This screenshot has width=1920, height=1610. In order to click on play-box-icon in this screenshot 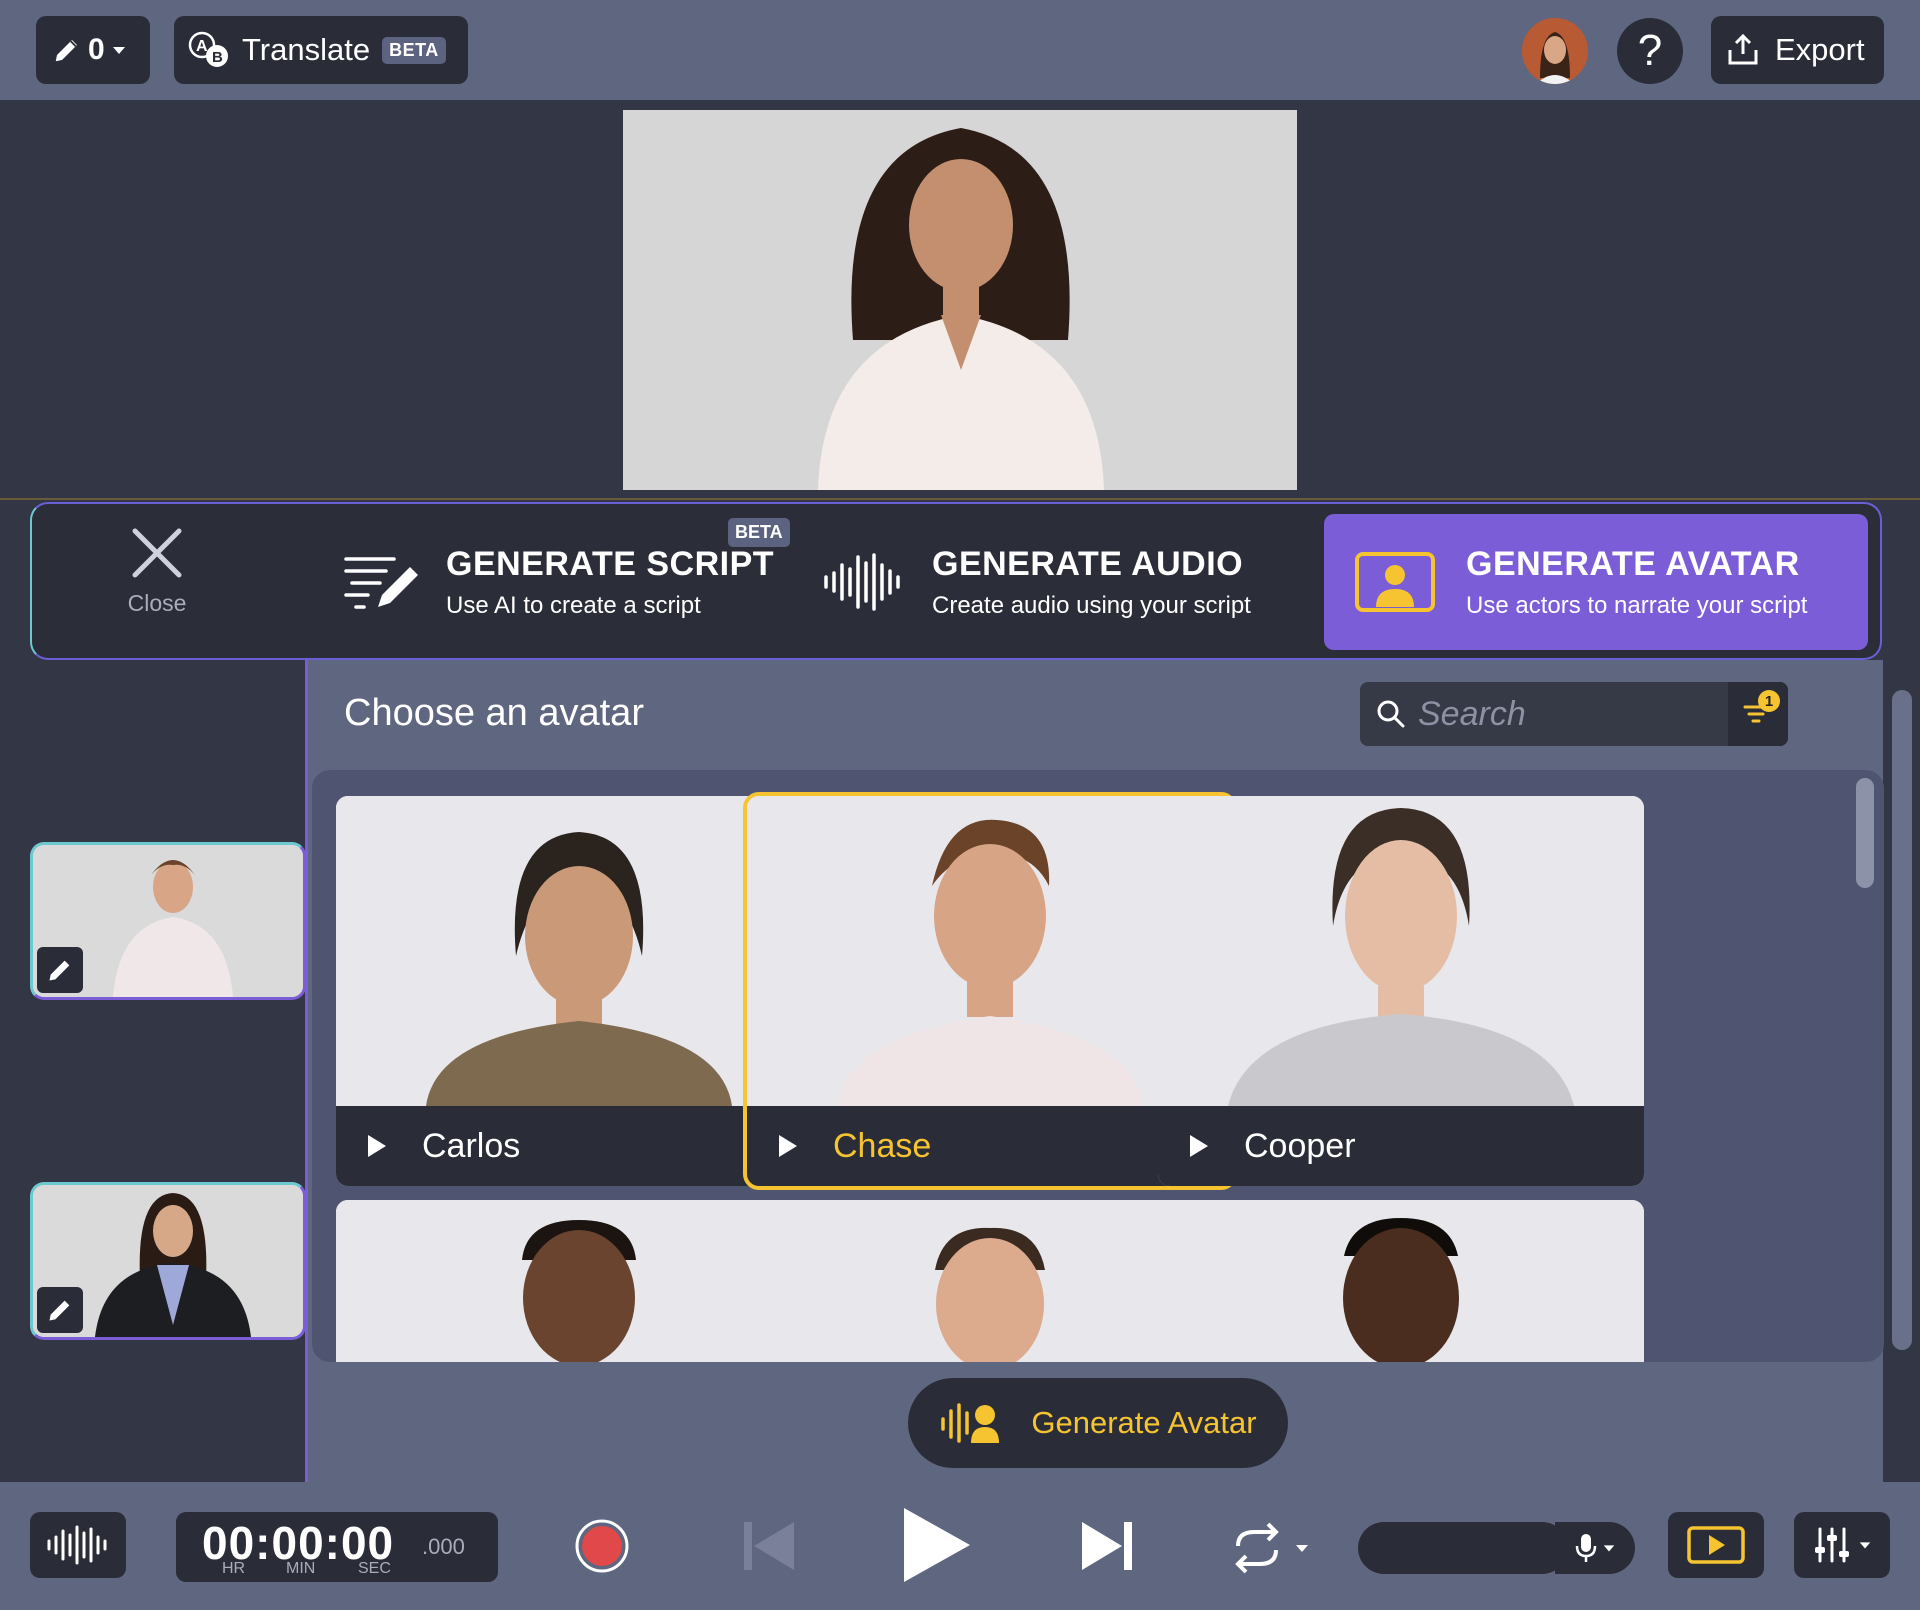, I will do `click(1716, 1545)`.